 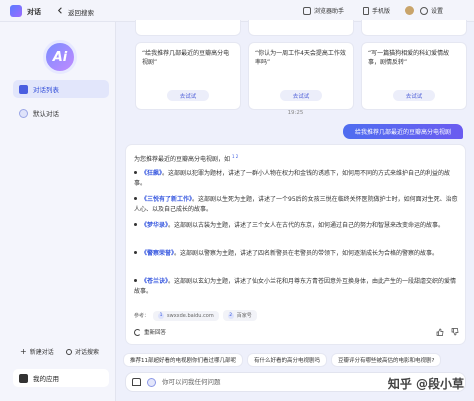 I want to click on back-arrow-icon, so click(x=60, y=10).